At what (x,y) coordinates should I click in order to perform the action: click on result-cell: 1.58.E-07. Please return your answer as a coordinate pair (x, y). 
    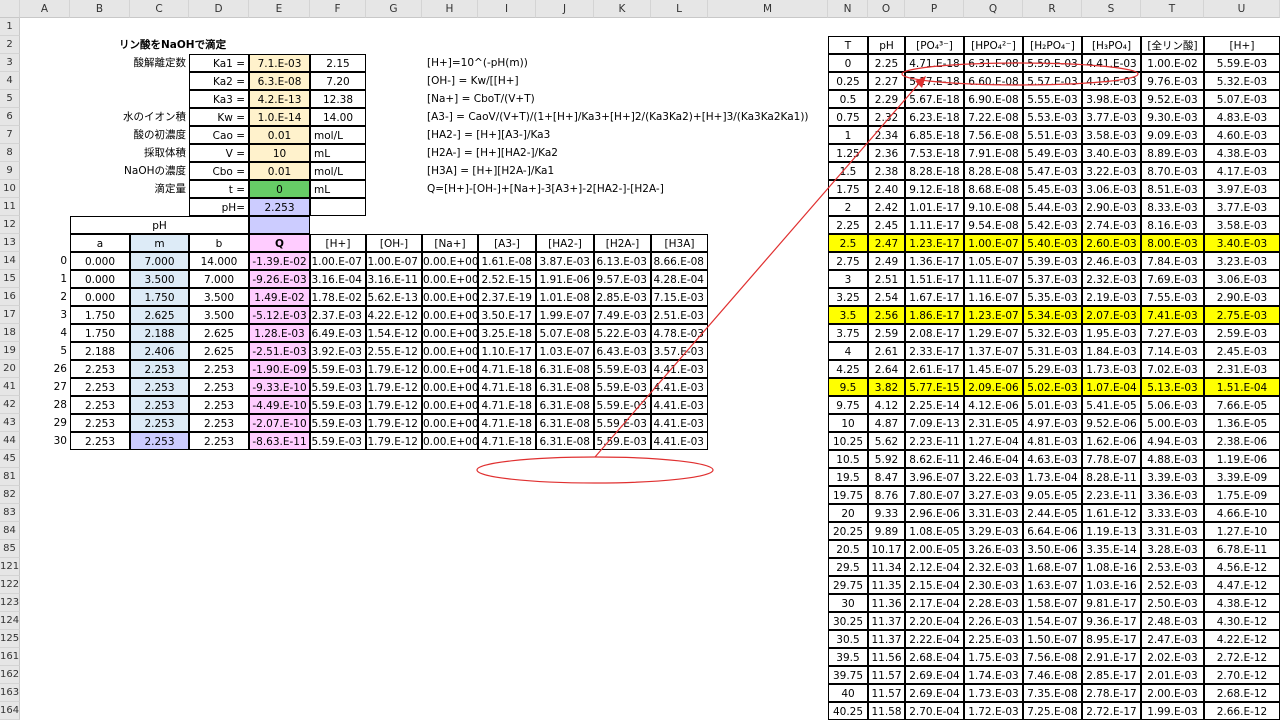
    Looking at the image, I should click on (1052, 603).